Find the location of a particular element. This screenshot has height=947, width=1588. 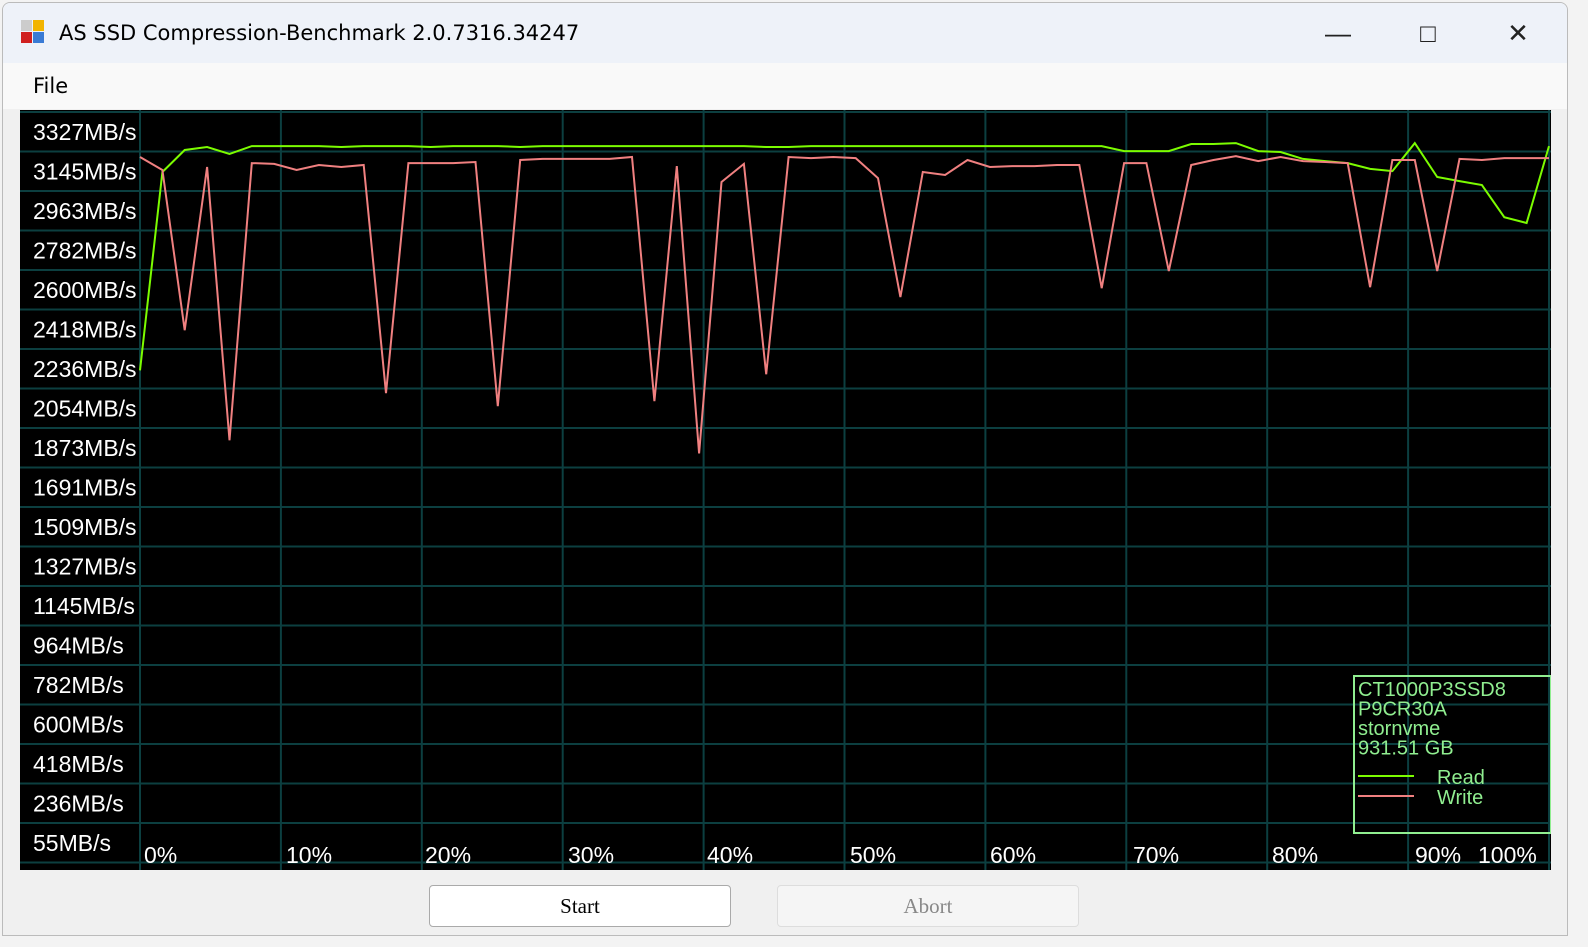

y-tick-label: 2782MB/s is located at coordinates (85, 251).